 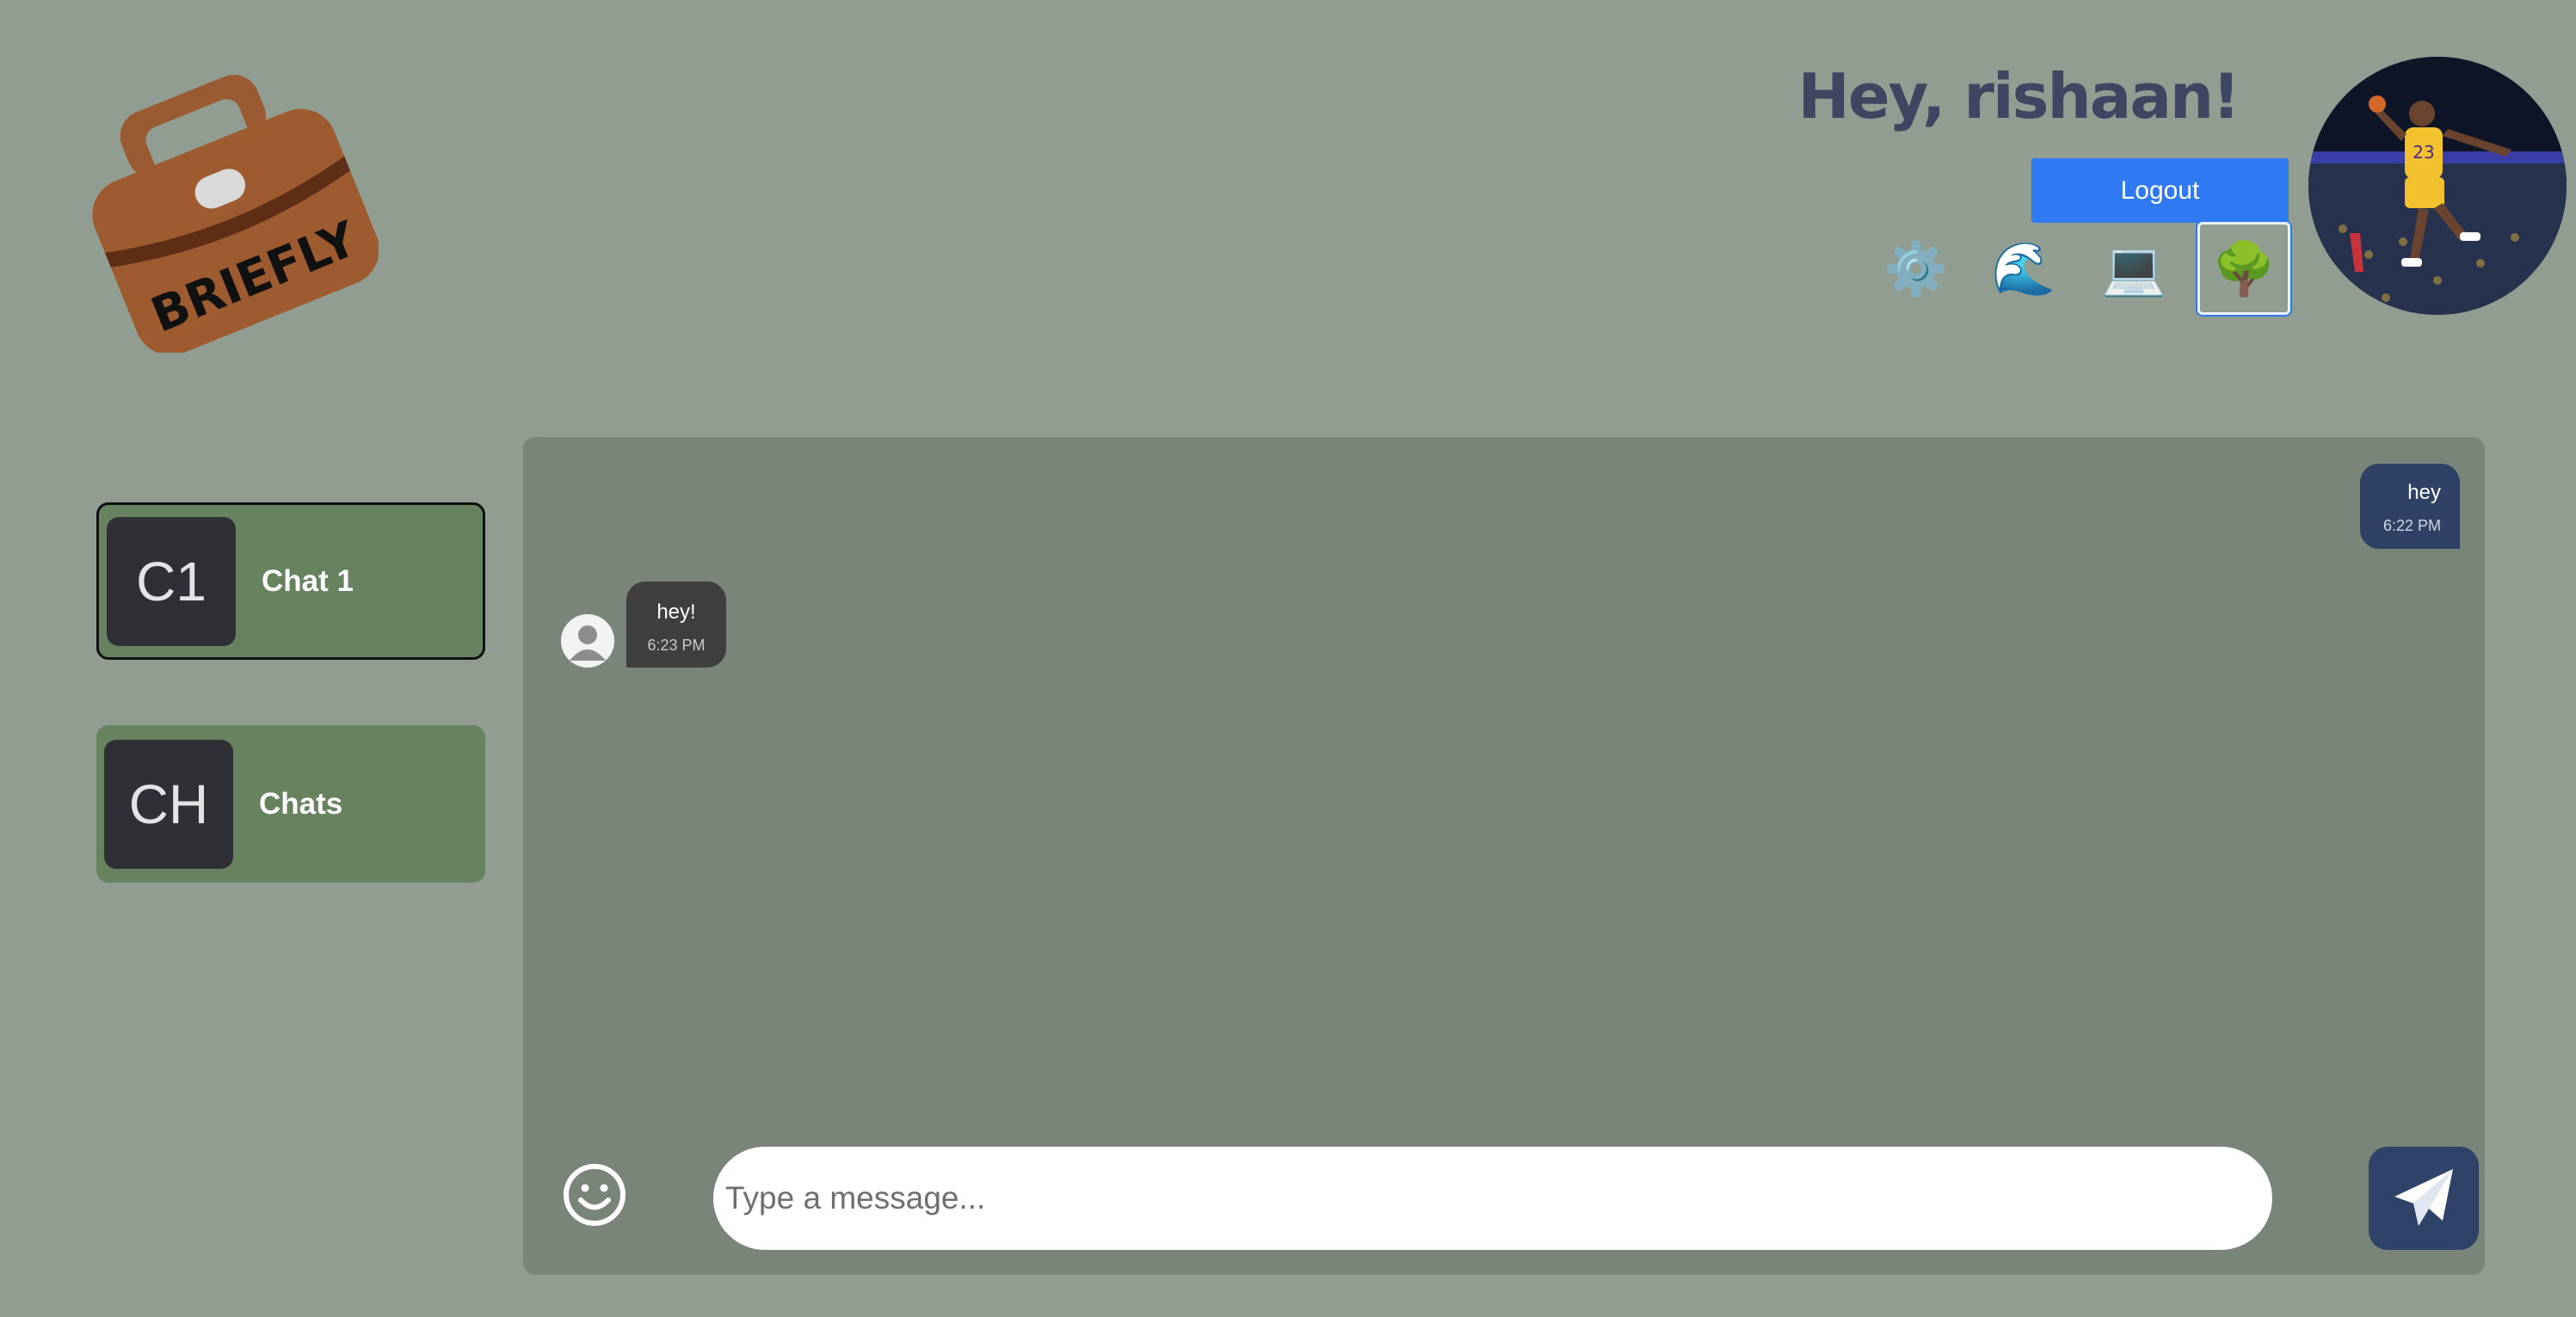 What do you see at coordinates (2160, 190) in the screenshot?
I see `logout-button: Logout` at bounding box center [2160, 190].